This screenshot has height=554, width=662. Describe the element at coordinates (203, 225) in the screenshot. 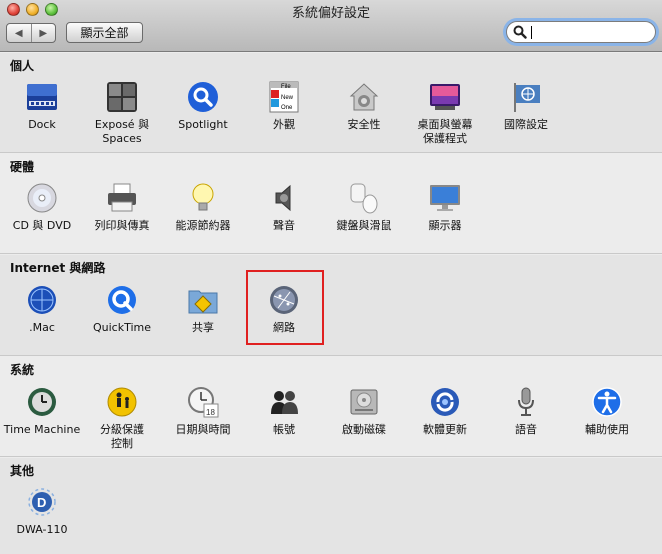

I see `pane-label: 能源節約器` at that location.